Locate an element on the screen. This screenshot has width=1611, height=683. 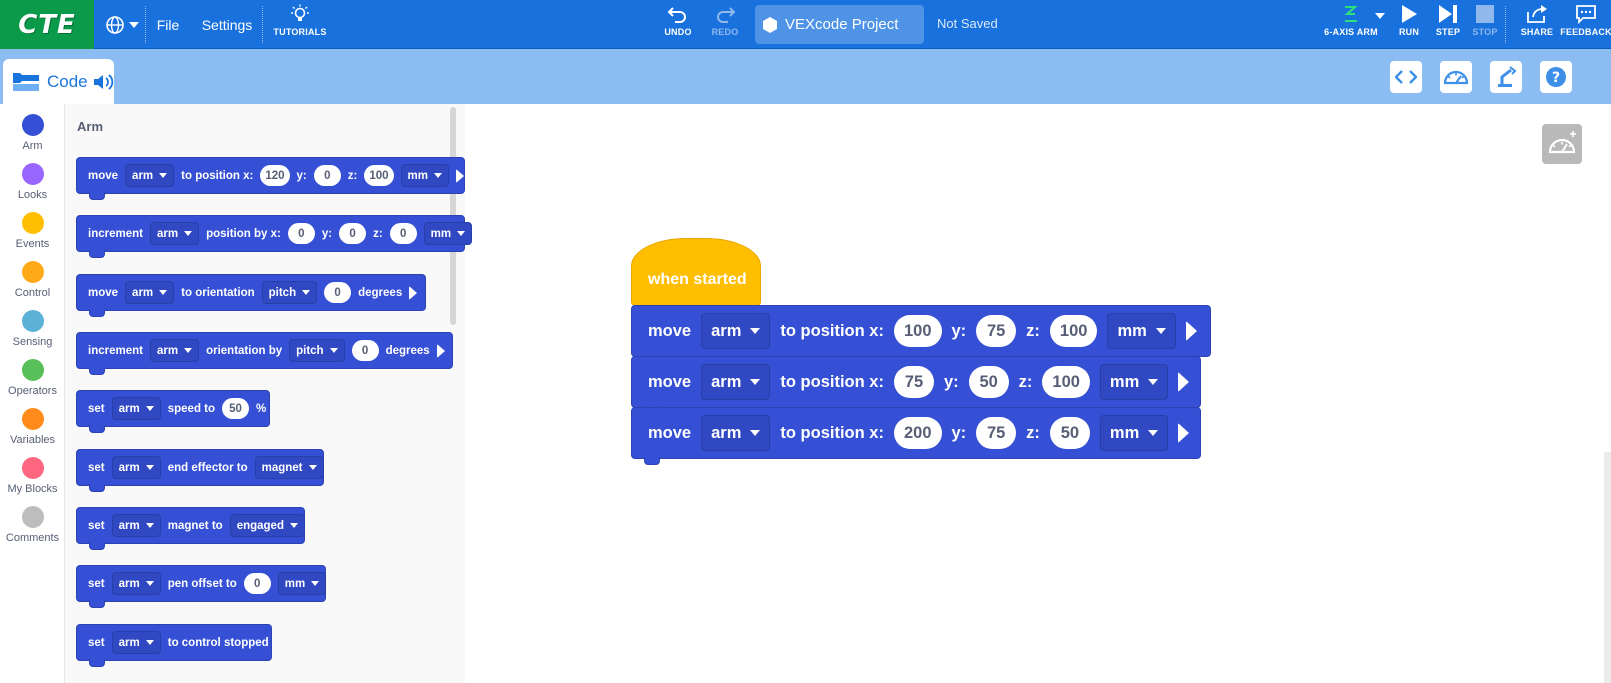
globe-icon is located at coordinates (115, 24).